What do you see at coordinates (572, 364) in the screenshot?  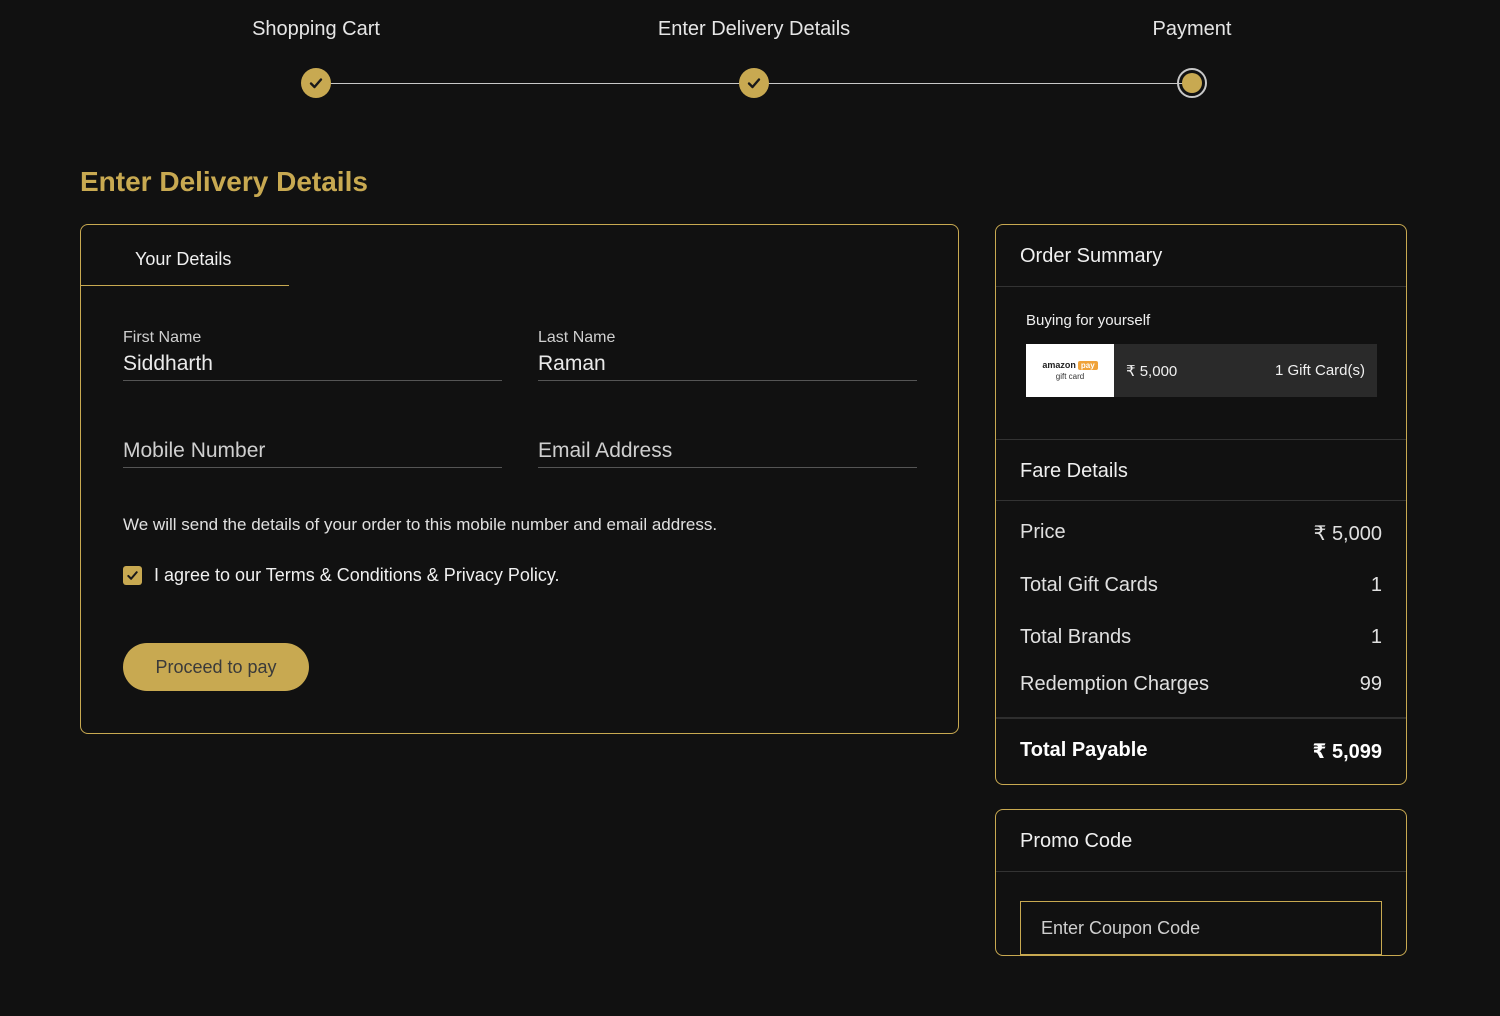 I see `last-name-value: Raman` at bounding box center [572, 364].